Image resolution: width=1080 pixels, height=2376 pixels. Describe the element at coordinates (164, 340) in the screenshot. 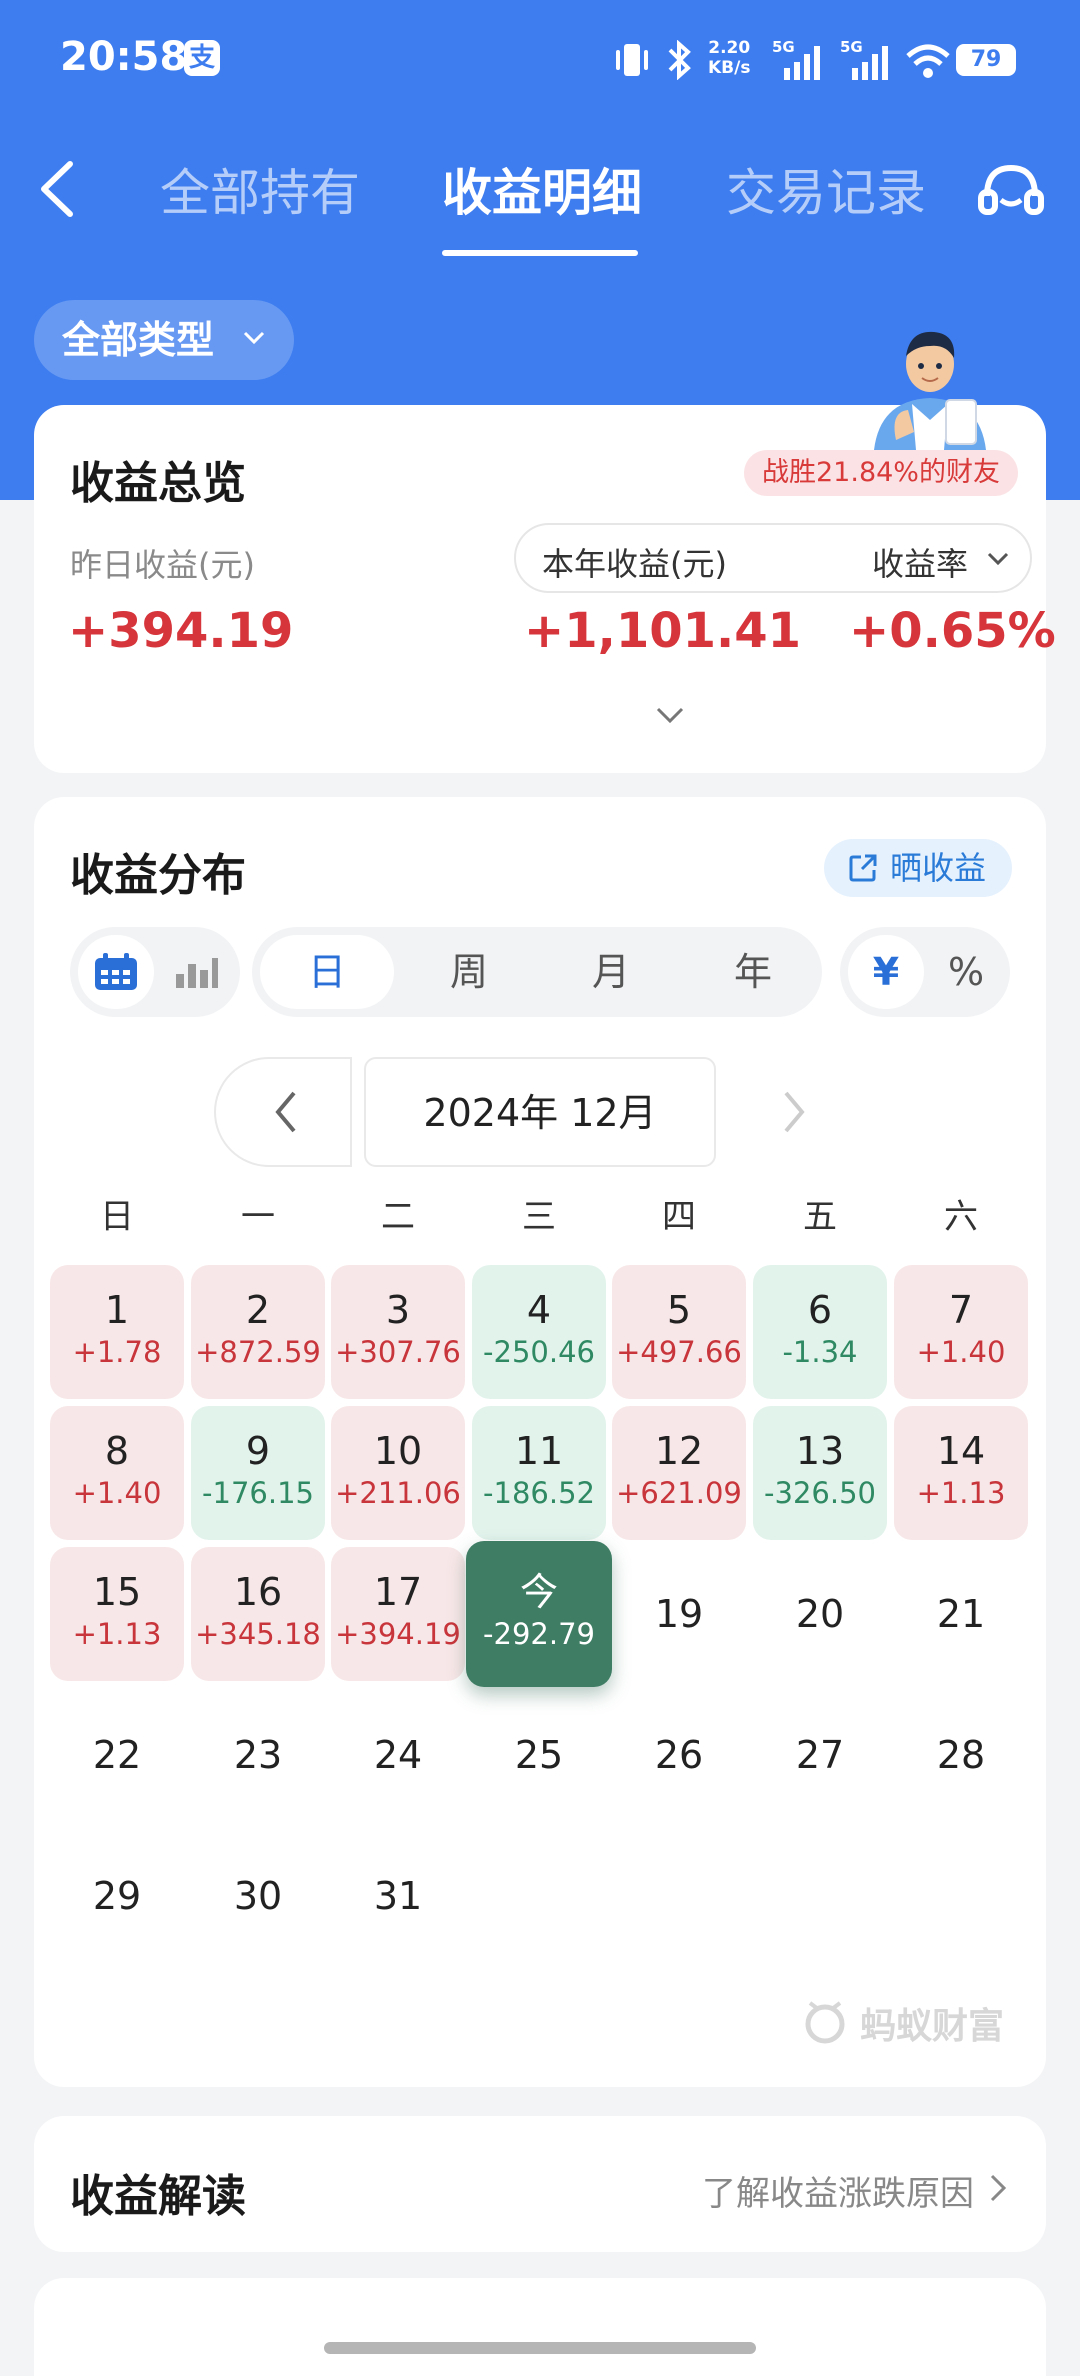

I see `type-filter-dropdown: 全部类型` at that location.